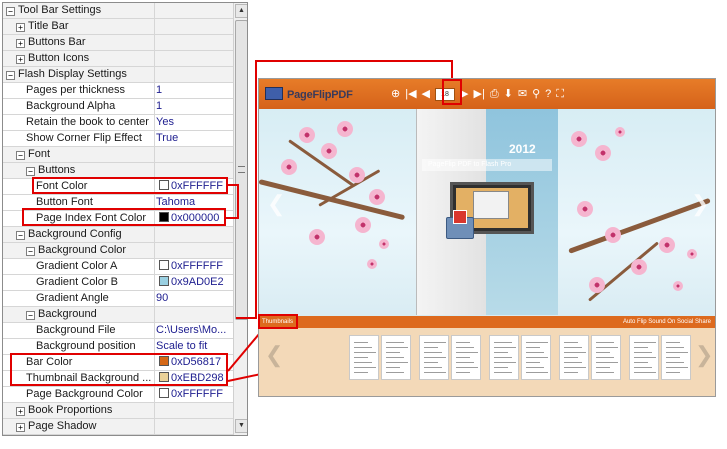  Describe the element at coordinates (194, 282) in the screenshot. I see `property-value: 0x9AD0E2` at that location.